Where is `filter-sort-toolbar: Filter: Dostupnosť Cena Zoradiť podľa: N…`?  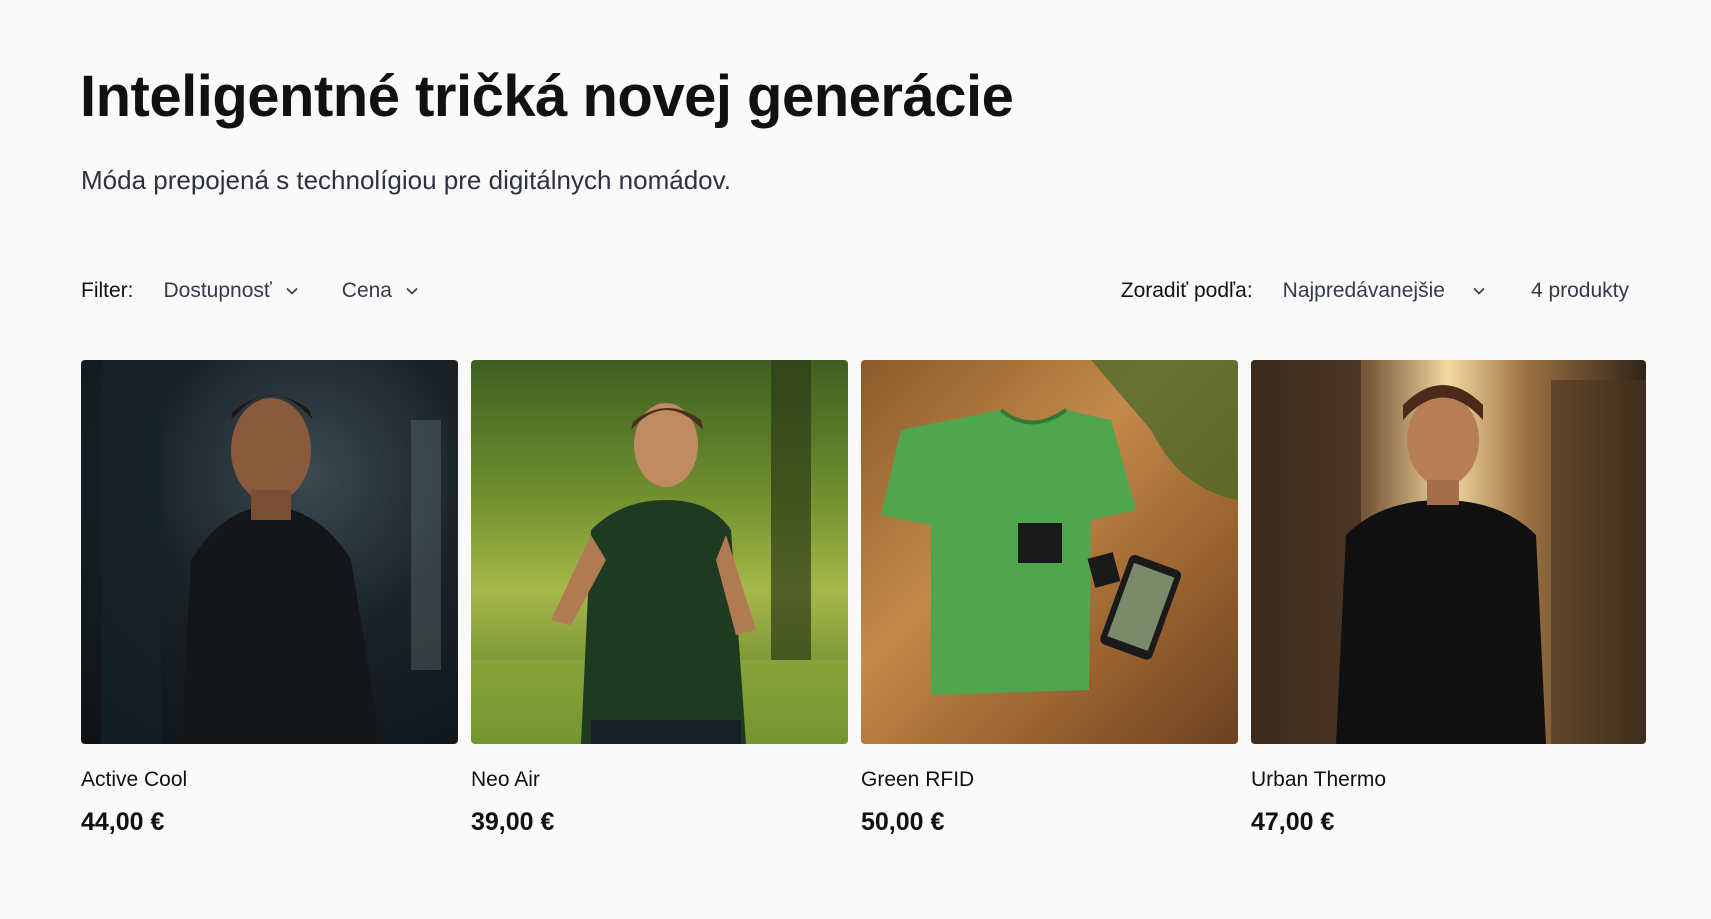
filter-sort-toolbar: Filter: Dostupnosť Cena Zoradiť podľa: N… is located at coordinates (855, 291).